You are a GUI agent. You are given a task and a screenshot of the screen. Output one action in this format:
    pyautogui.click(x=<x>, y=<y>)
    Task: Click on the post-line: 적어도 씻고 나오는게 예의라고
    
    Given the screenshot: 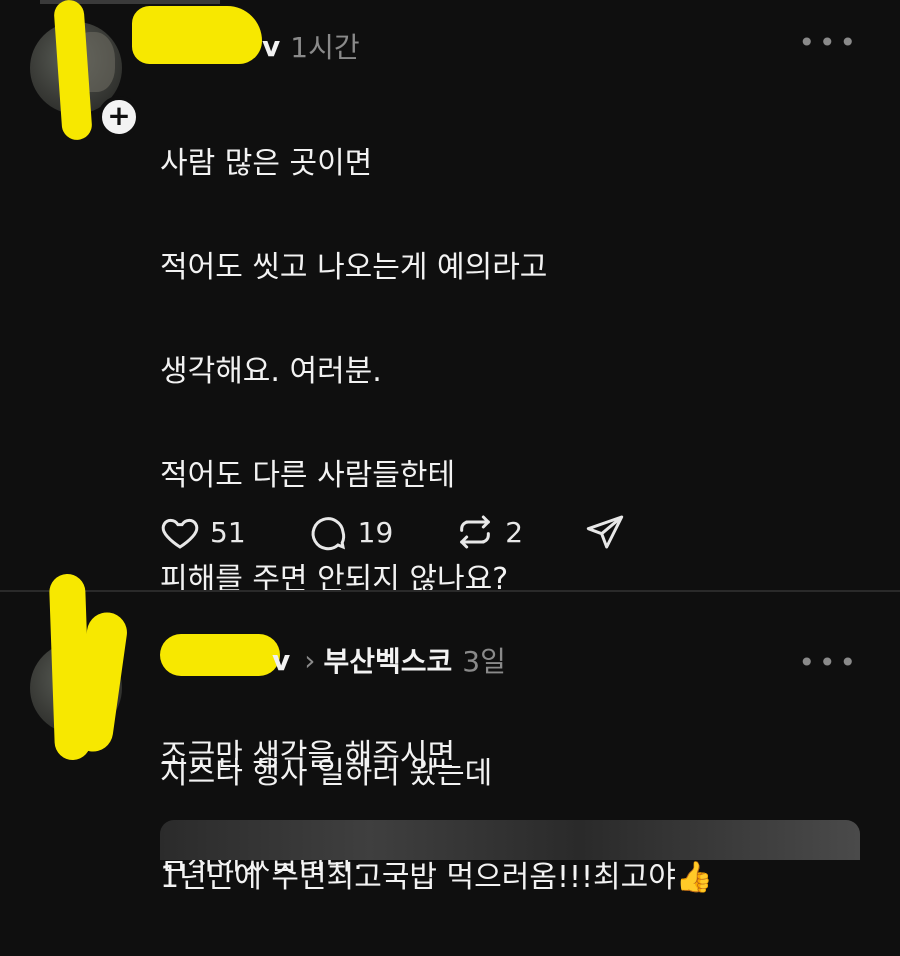 What is the action you would take?
    pyautogui.click(x=354, y=267)
    